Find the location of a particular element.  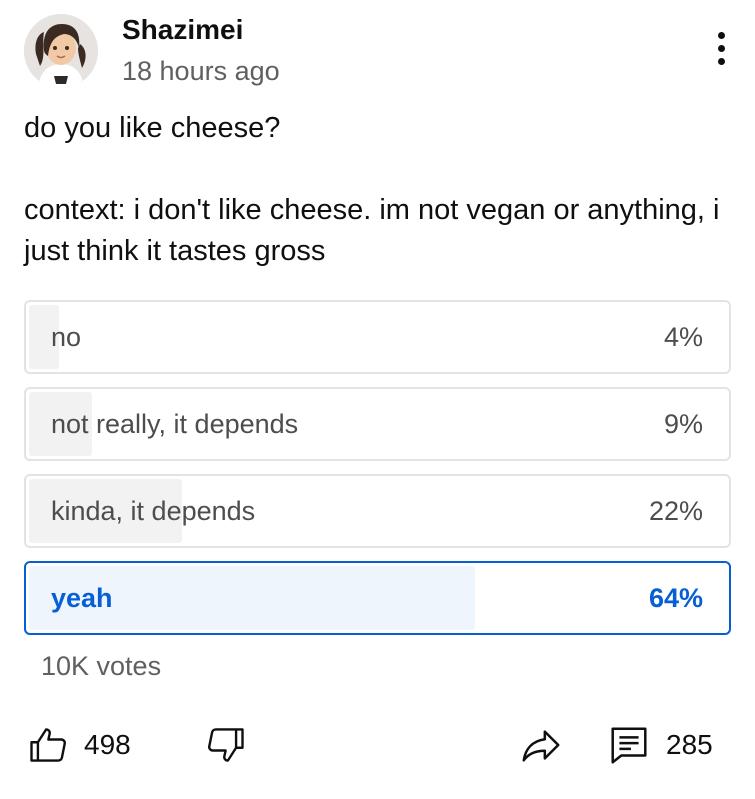

like-count: 498 is located at coordinates (107, 744).